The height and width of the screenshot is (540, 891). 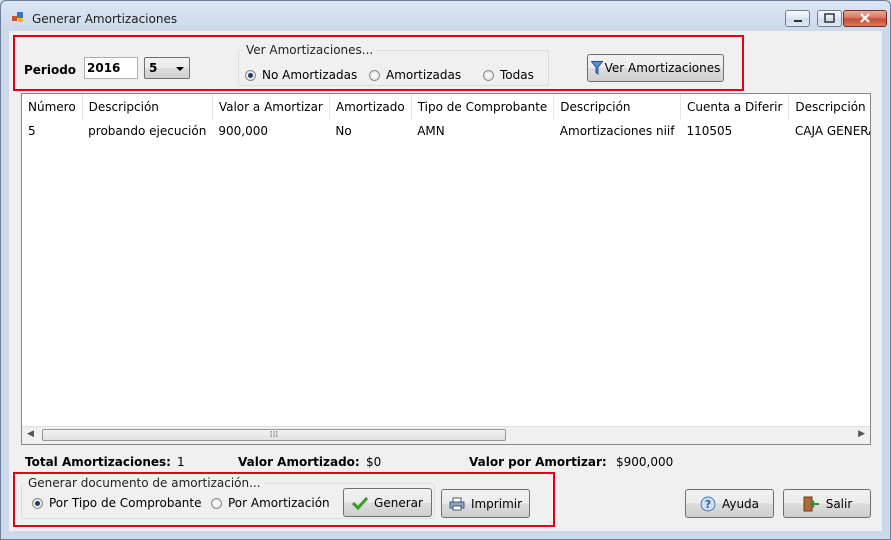 What do you see at coordinates (839, 503) in the screenshot?
I see `salir-button-label: Salir` at bounding box center [839, 503].